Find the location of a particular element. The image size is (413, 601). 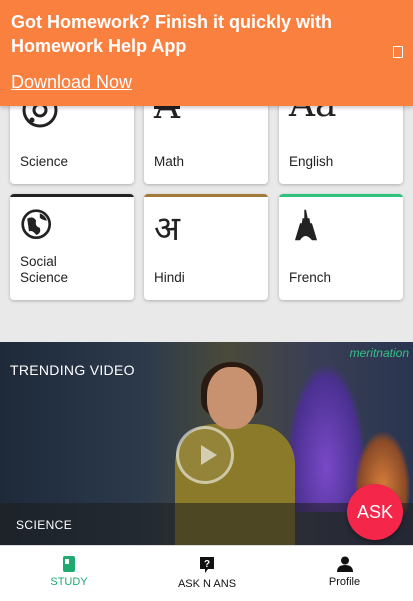

flask-image is located at coordinates (326, 437).